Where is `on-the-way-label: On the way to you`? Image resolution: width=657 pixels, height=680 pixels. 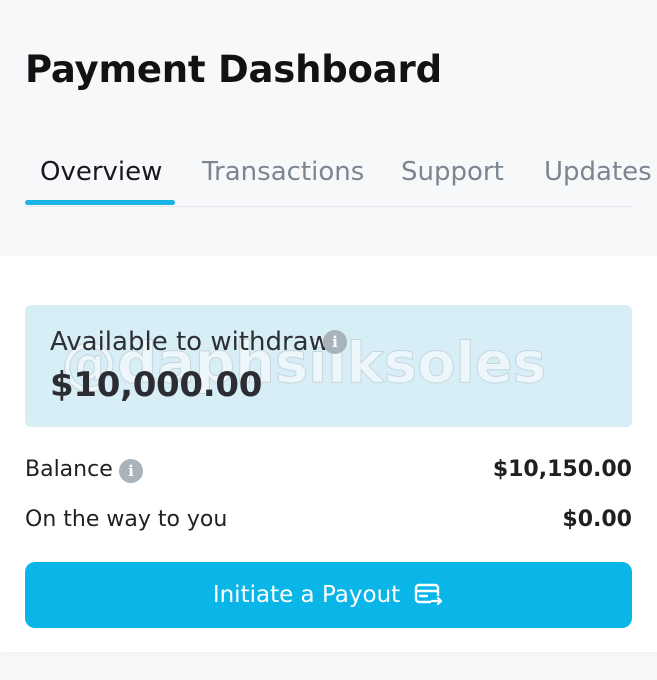
on-the-way-label: On the way to you is located at coordinates (126, 519).